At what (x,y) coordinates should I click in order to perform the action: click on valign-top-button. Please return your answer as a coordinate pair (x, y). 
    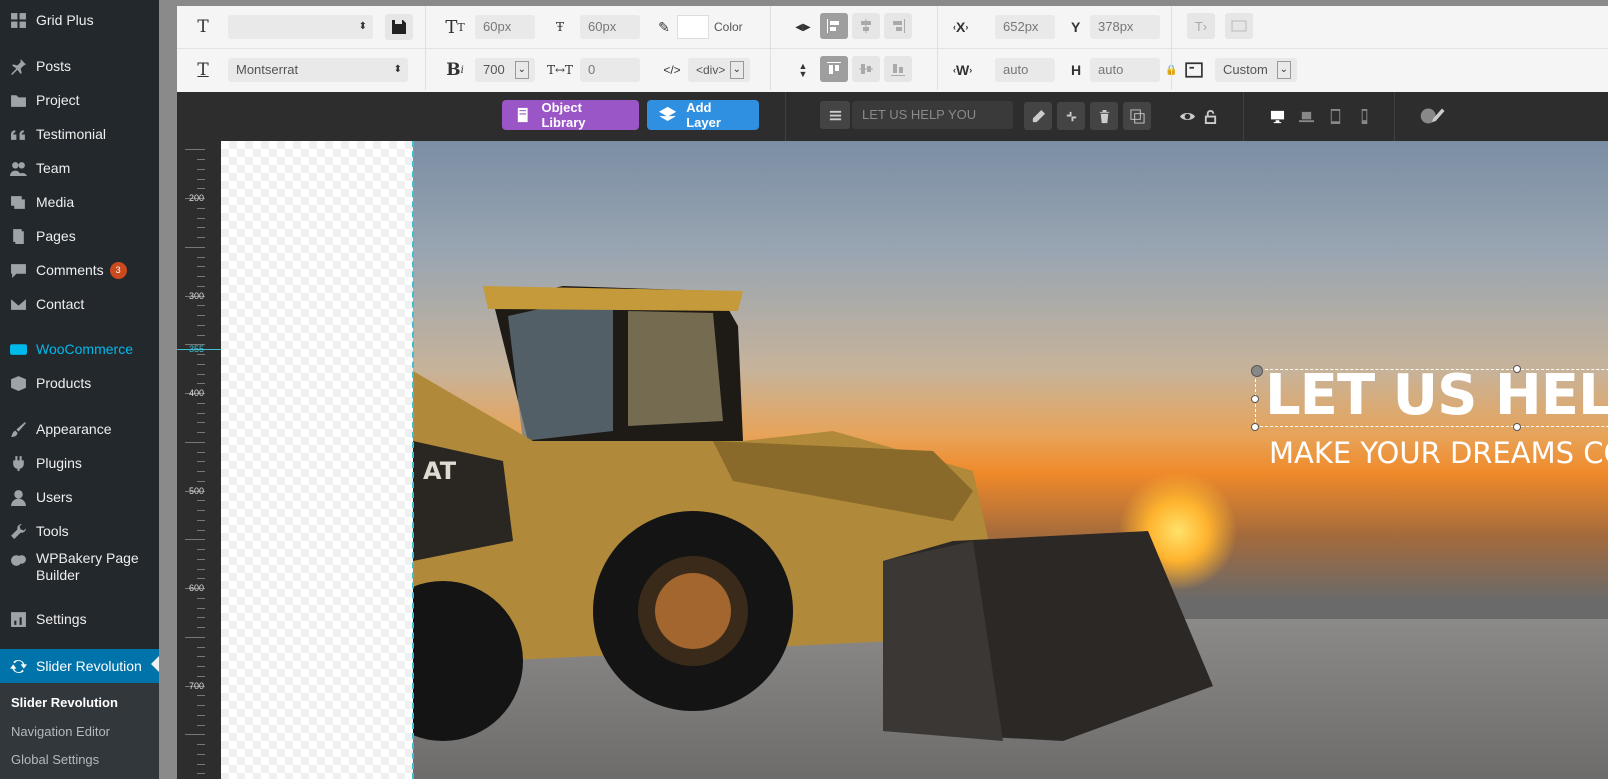
    Looking at the image, I should click on (834, 69).